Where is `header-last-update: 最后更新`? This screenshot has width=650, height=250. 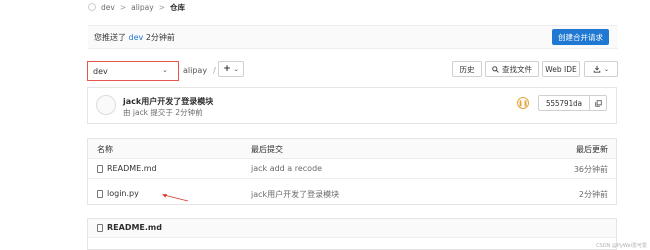 header-last-update: 最后更新 is located at coordinates (592, 149).